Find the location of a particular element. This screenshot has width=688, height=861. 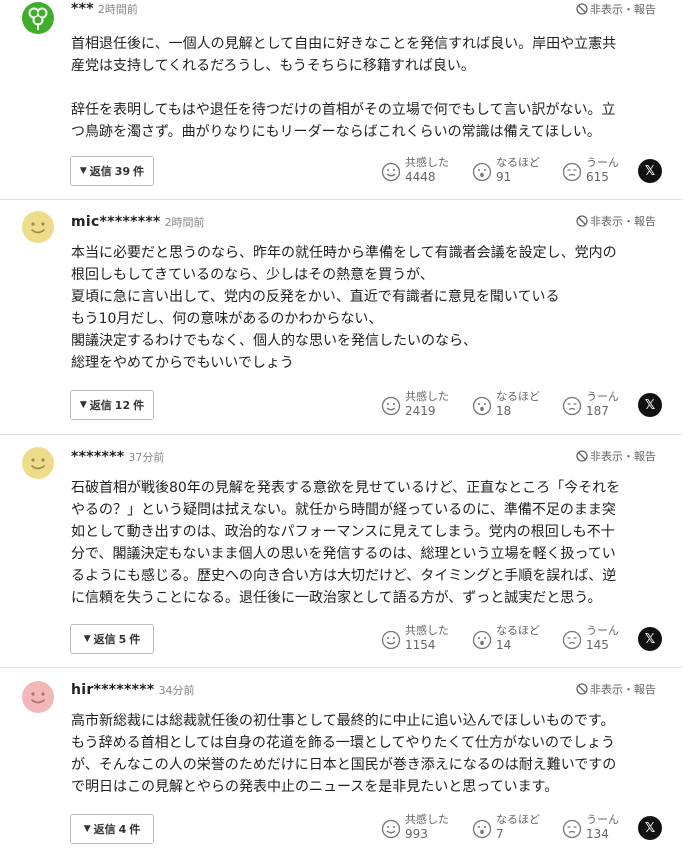

hmm-reaction: うーん 187 is located at coordinates (590, 404).